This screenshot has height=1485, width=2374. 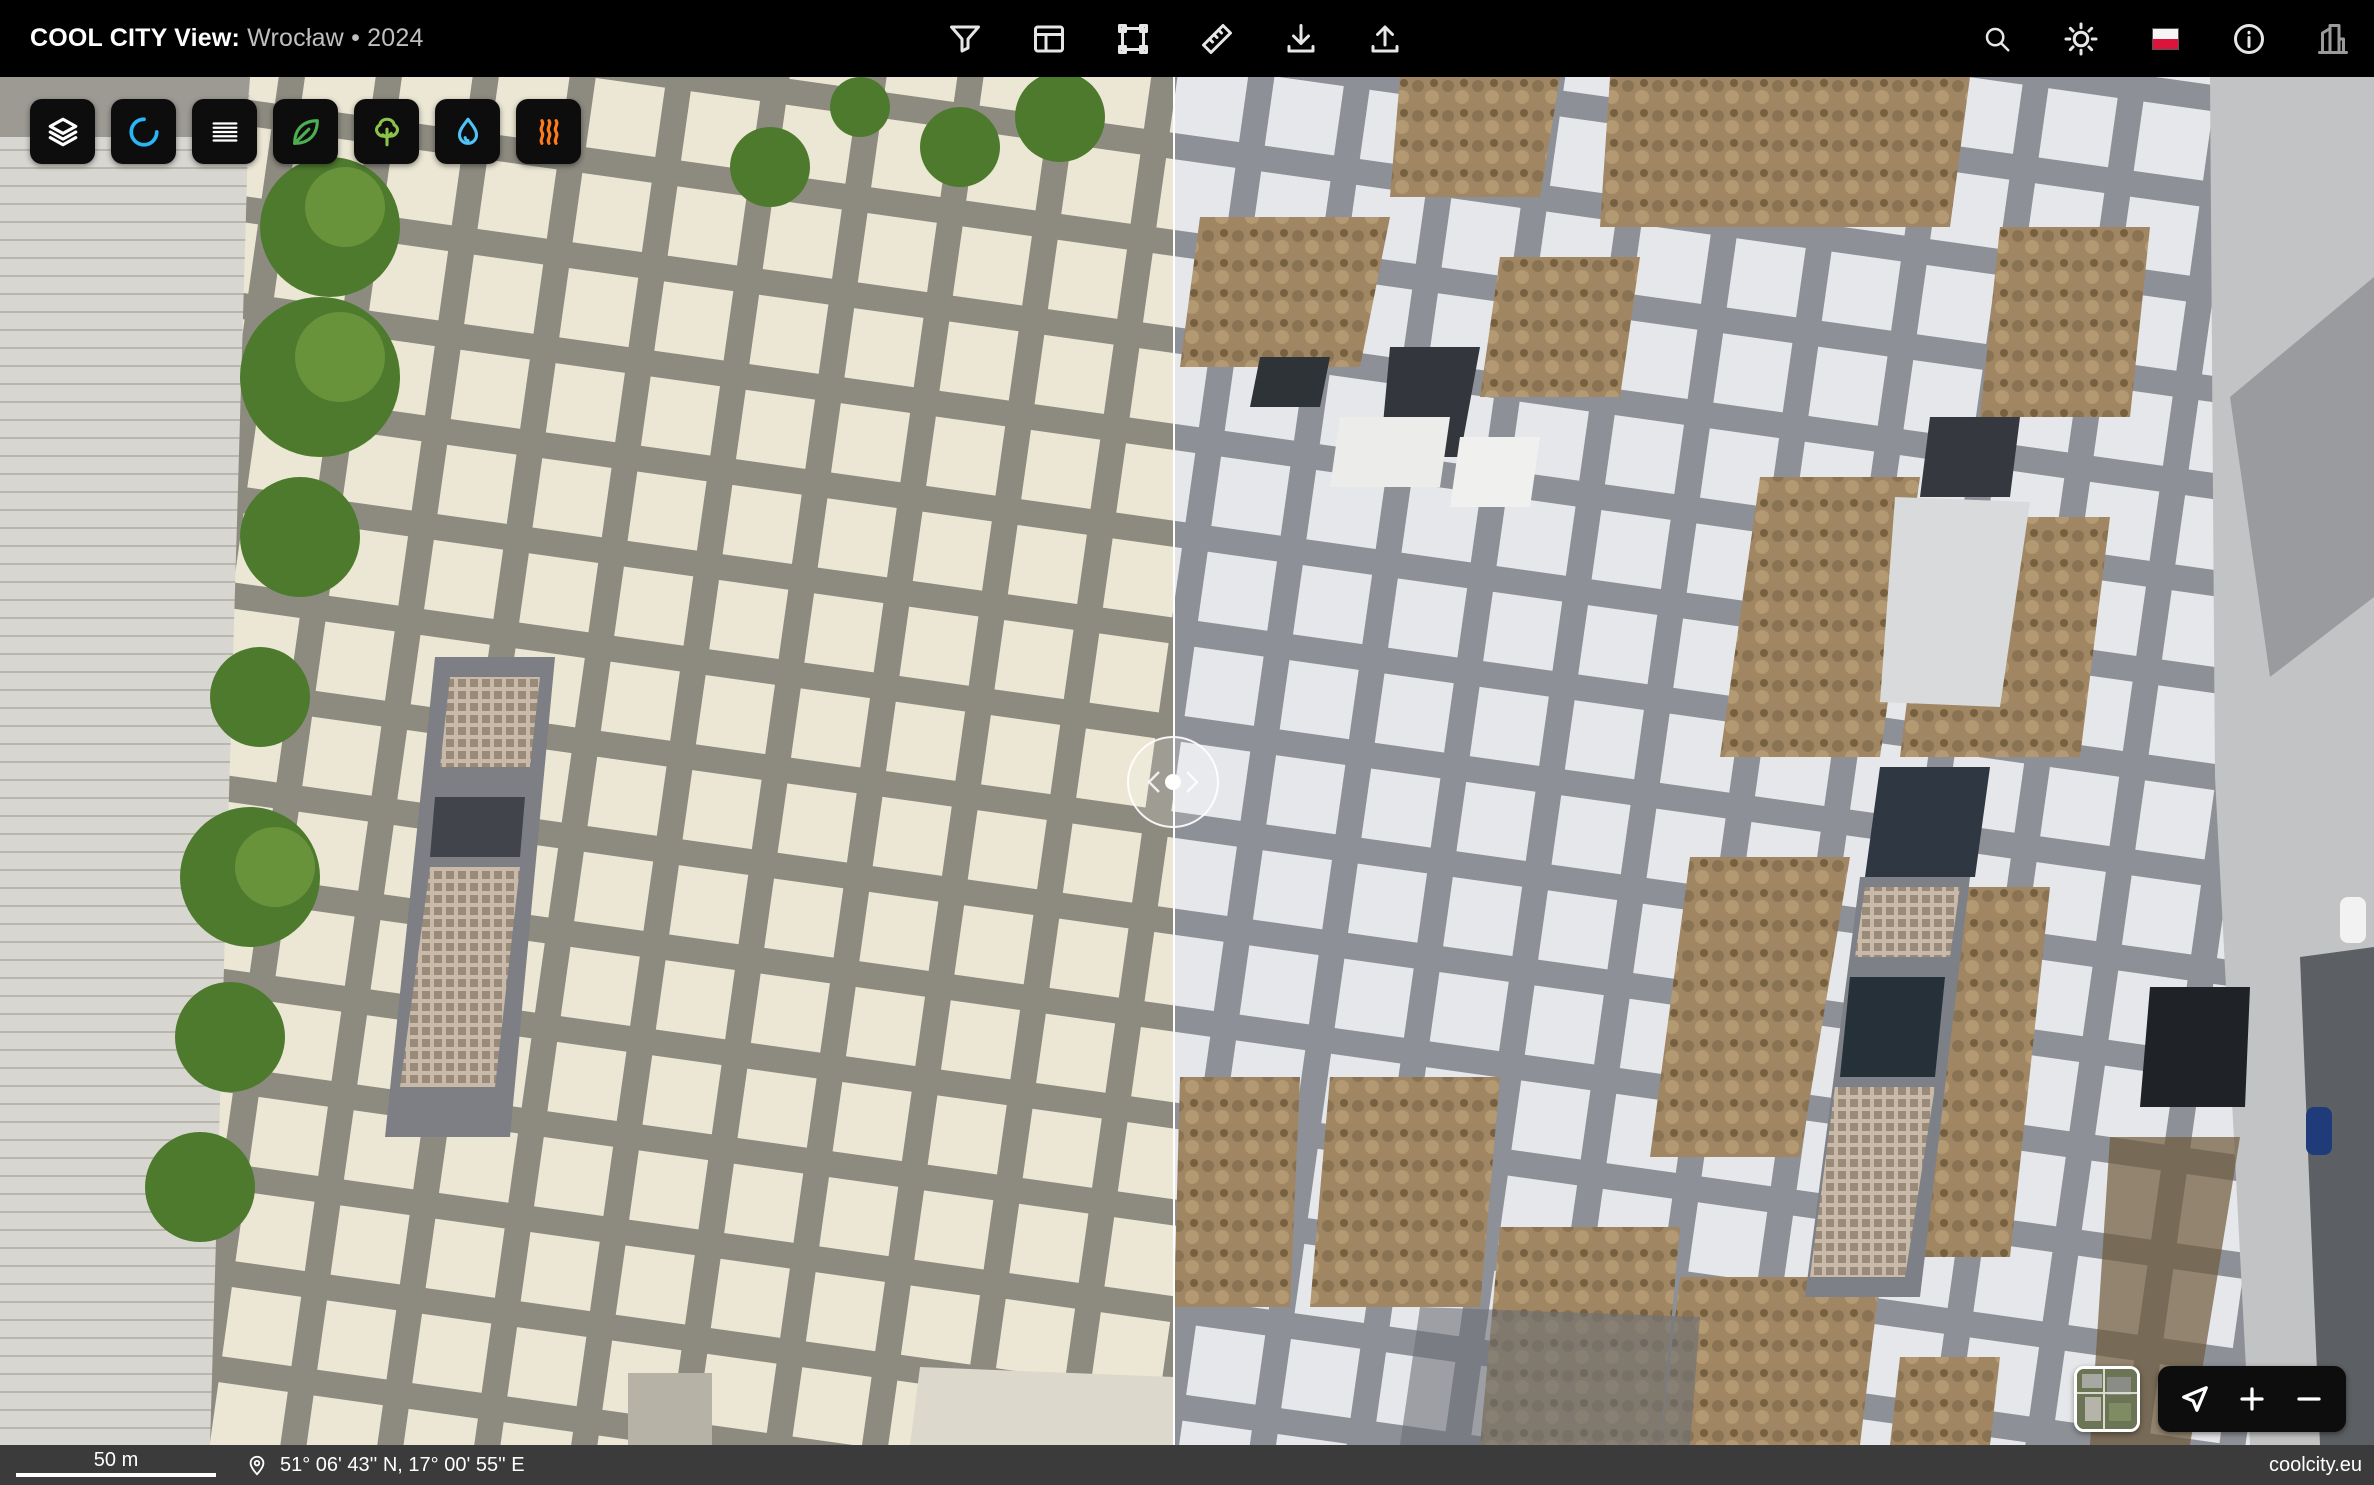 I want to click on layer-toolbar, so click(x=305, y=131).